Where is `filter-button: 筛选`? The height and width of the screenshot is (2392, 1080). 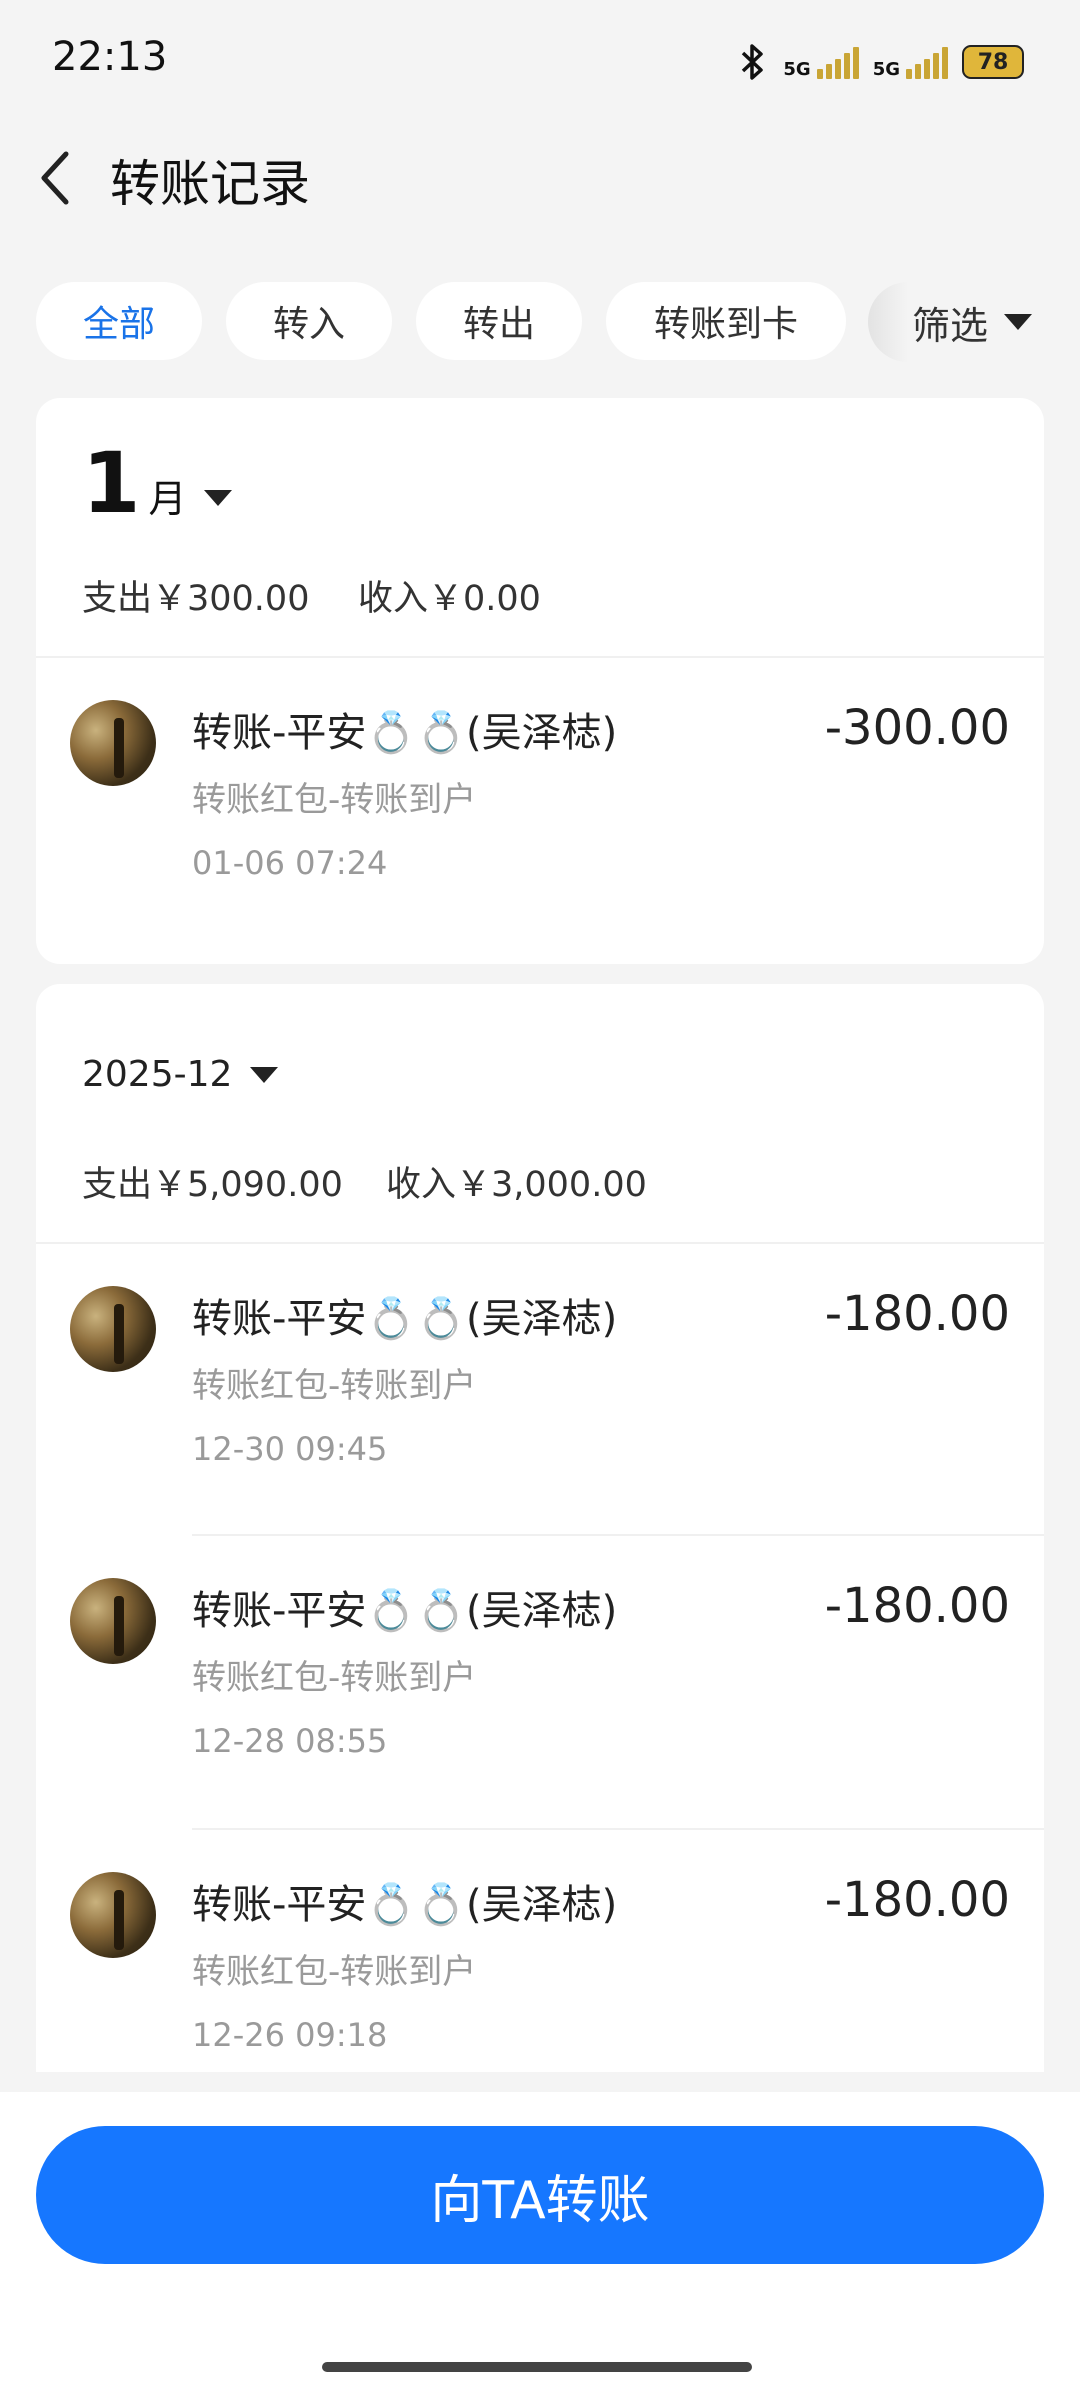 filter-button: 筛选 is located at coordinates (972, 322).